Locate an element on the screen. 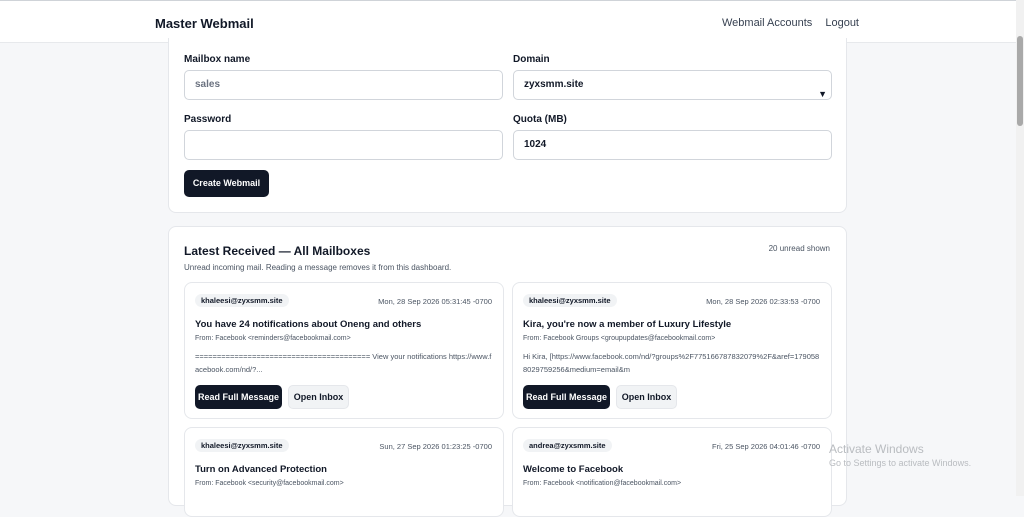 The width and height of the screenshot is (1024, 517). nav-links: Webmail Accounts Logout is located at coordinates (785, 23).